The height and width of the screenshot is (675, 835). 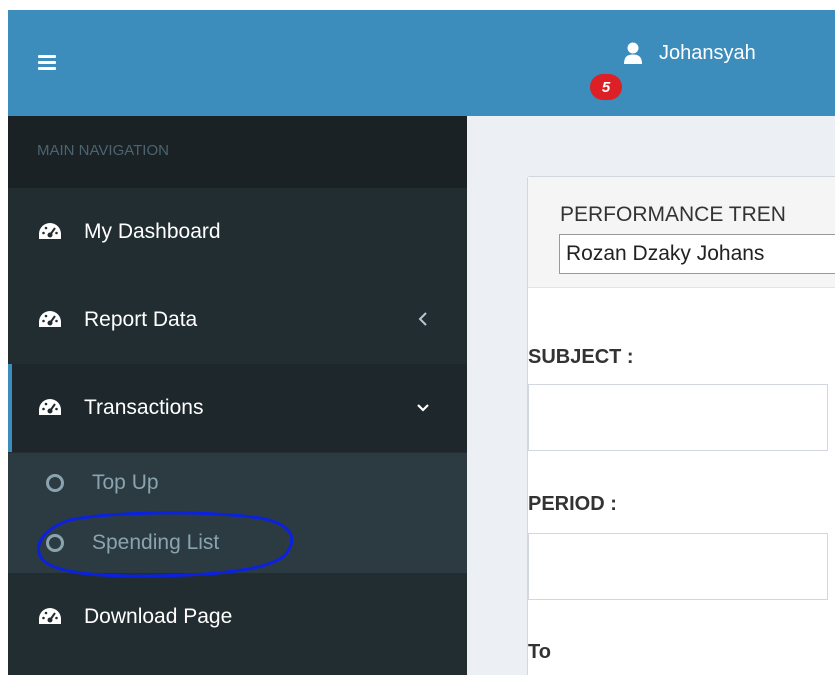 I want to click on user-name: Johansyah, so click(x=707, y=52).